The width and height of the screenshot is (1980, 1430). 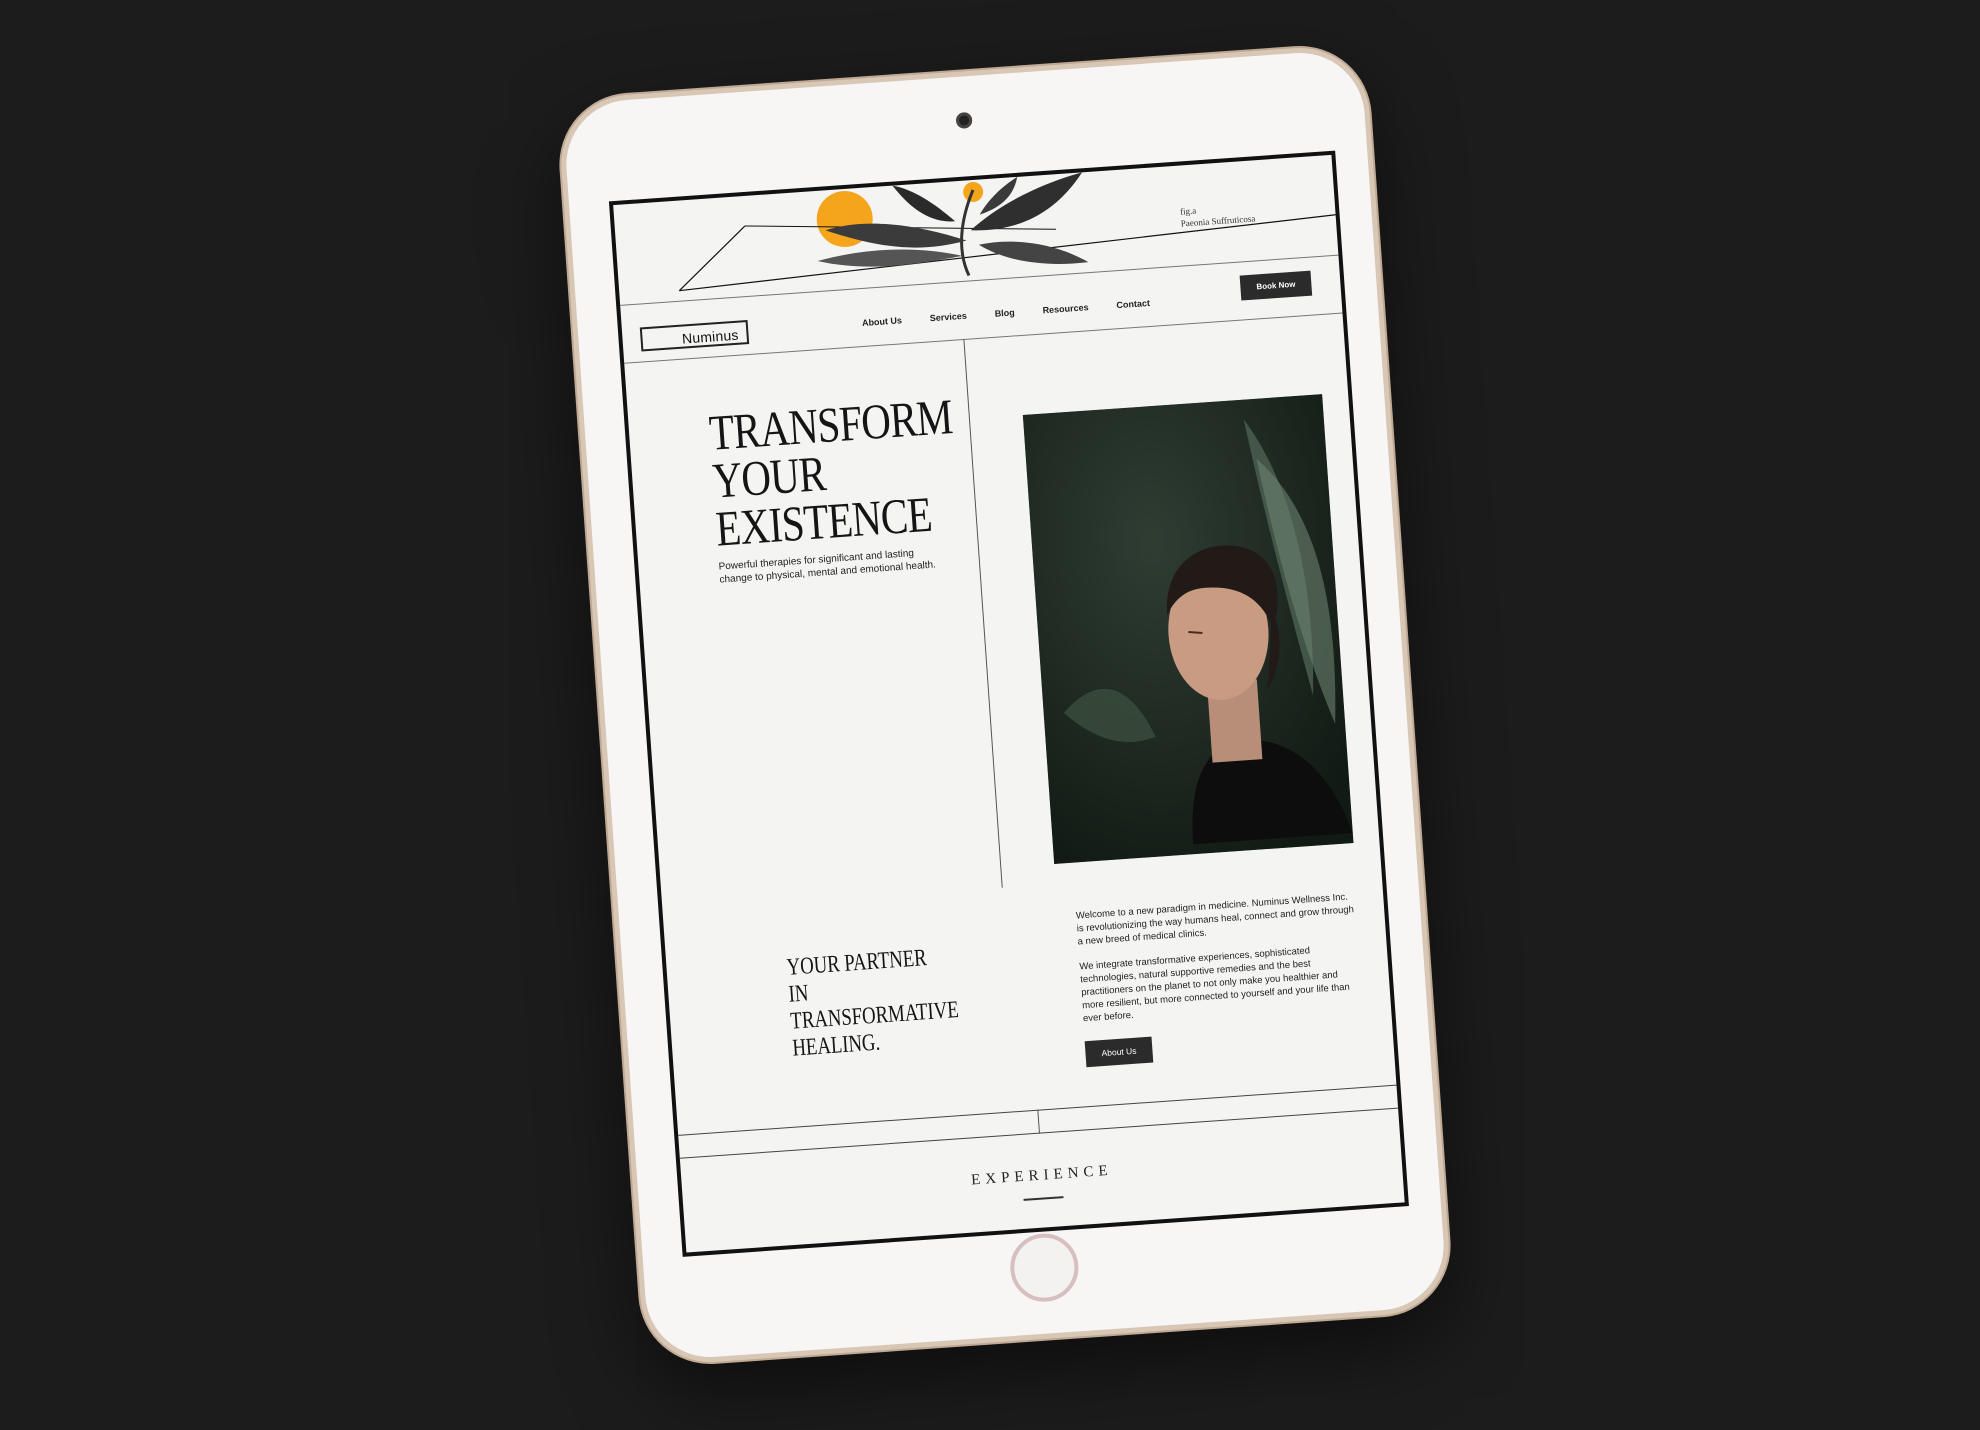 I want to click on nav-links: About Us Services Blog Resources Contact, so click(x=1006, y=313).